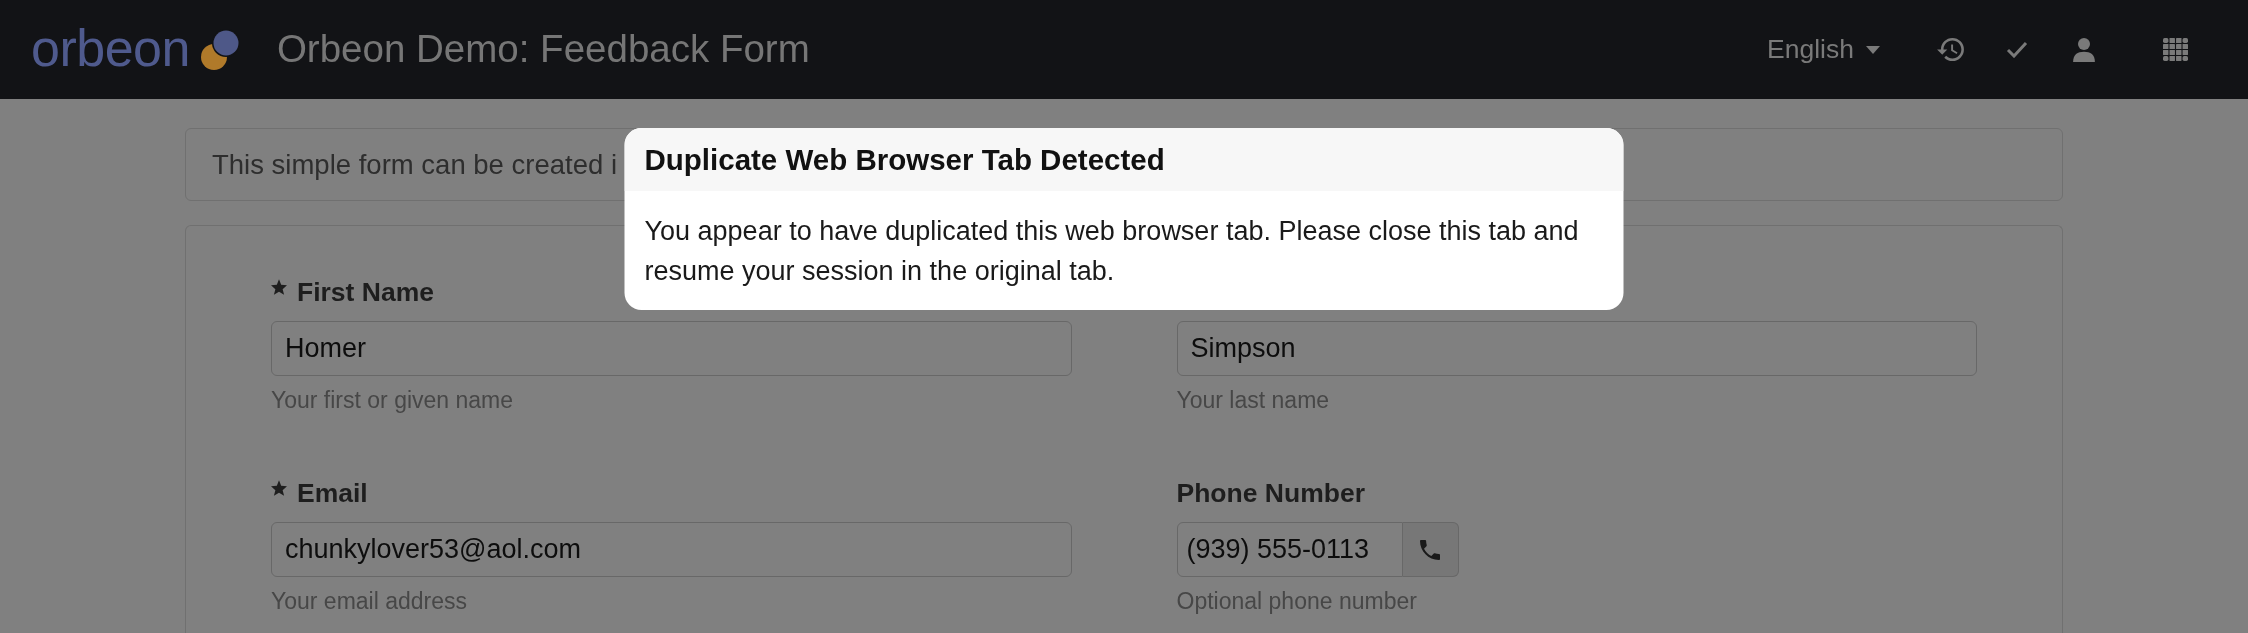 This screenshot has width=2248, height=633. I want to click on app-title: Orbeon Demo: Feedback Form, so click(543, 49).